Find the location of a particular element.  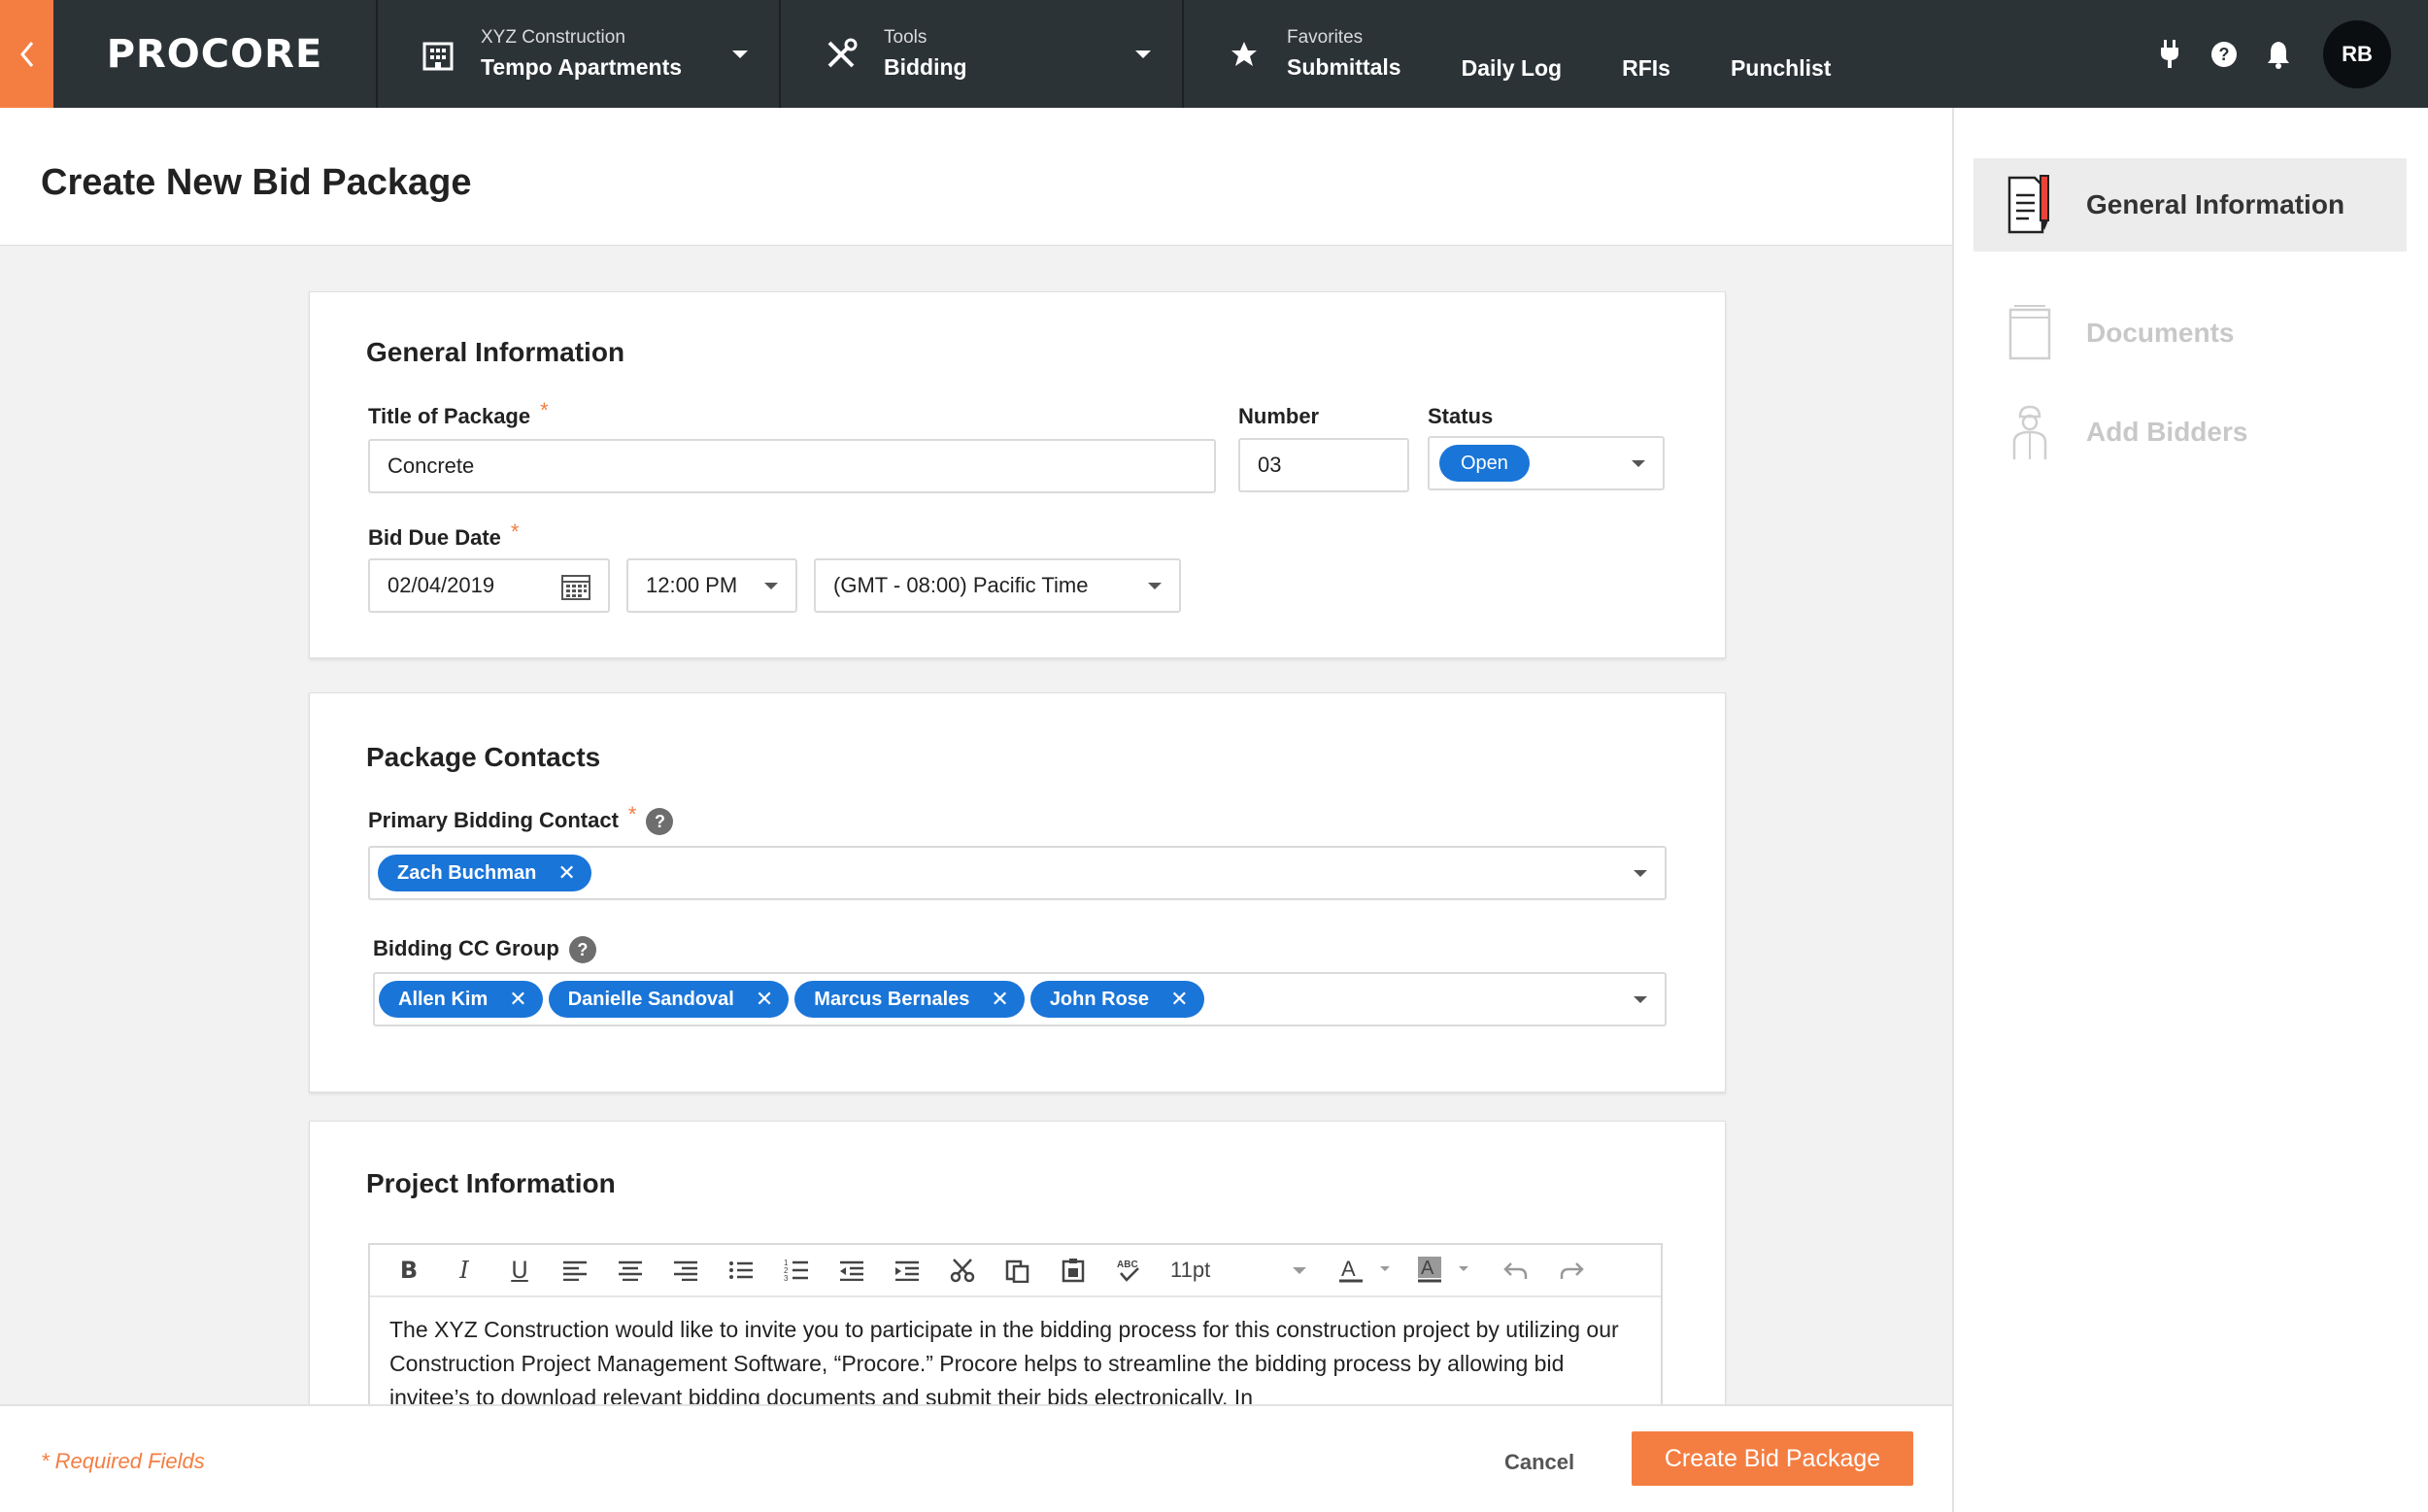

cut-icon is located at coordinates (962, 1270).